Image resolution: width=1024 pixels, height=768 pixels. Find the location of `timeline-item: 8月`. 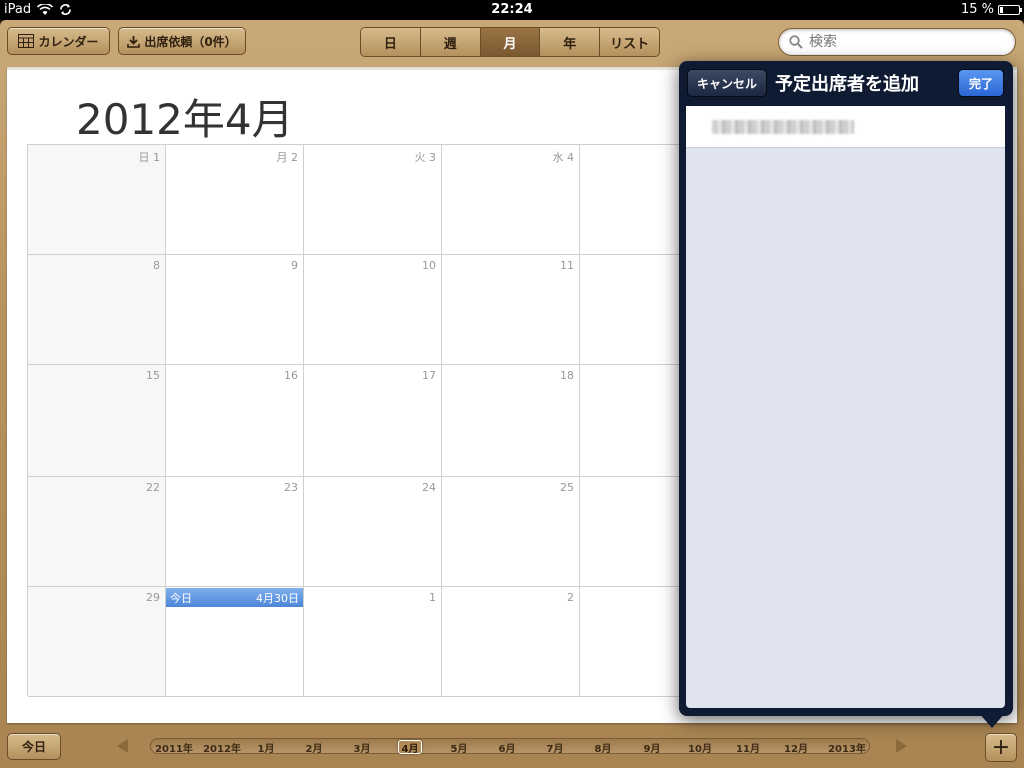

timeline-item: 8月 is located at coordinates (603, 747).